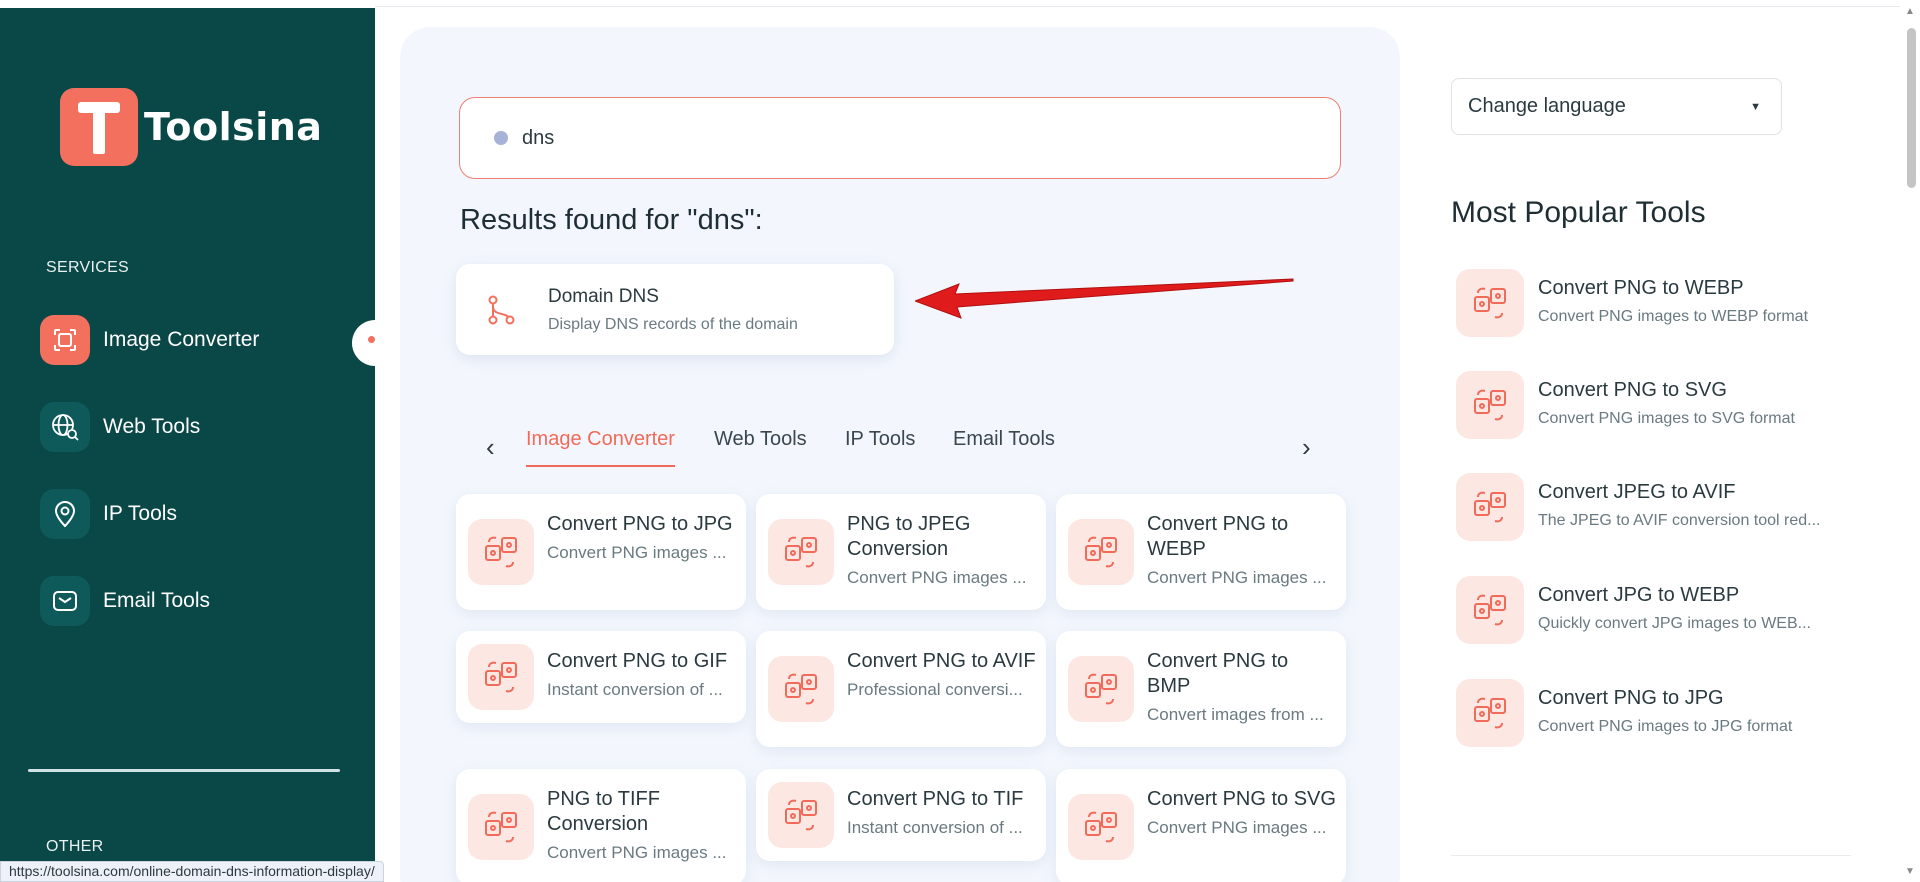  I want to click on logo: Toolsina, so click(191, 127).